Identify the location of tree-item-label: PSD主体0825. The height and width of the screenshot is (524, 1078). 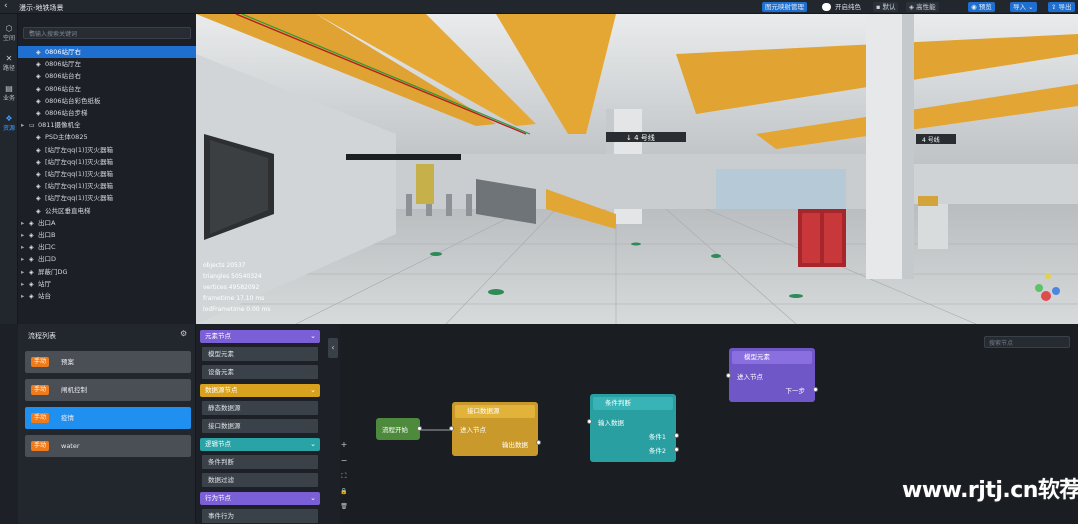
(66, 137).